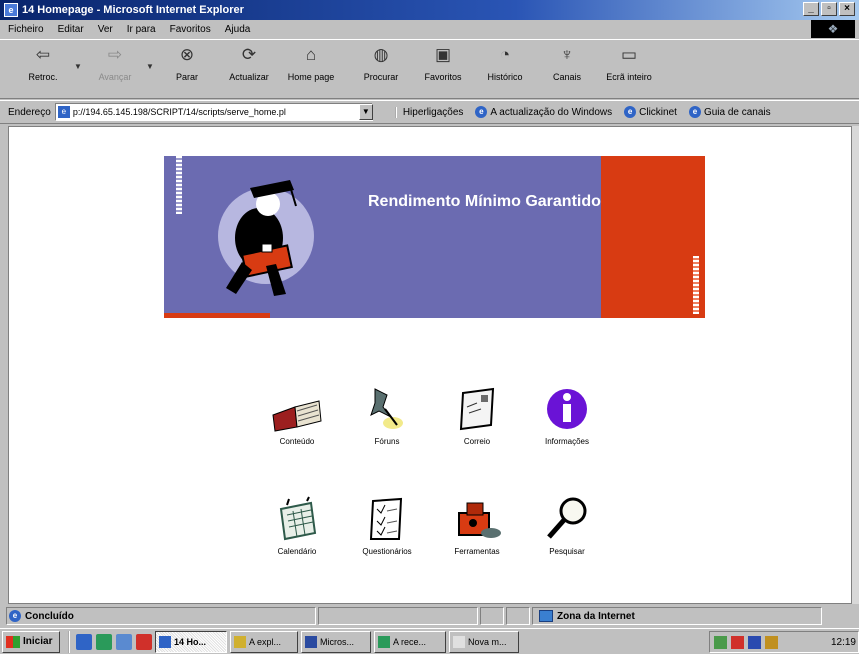 Image resolution: width=859 pixels, height=654 pixels. What do you see at coordinates (11, 10) in the screenshot?
I see `ie-app-icon: e` at bounding box center [11, 10].